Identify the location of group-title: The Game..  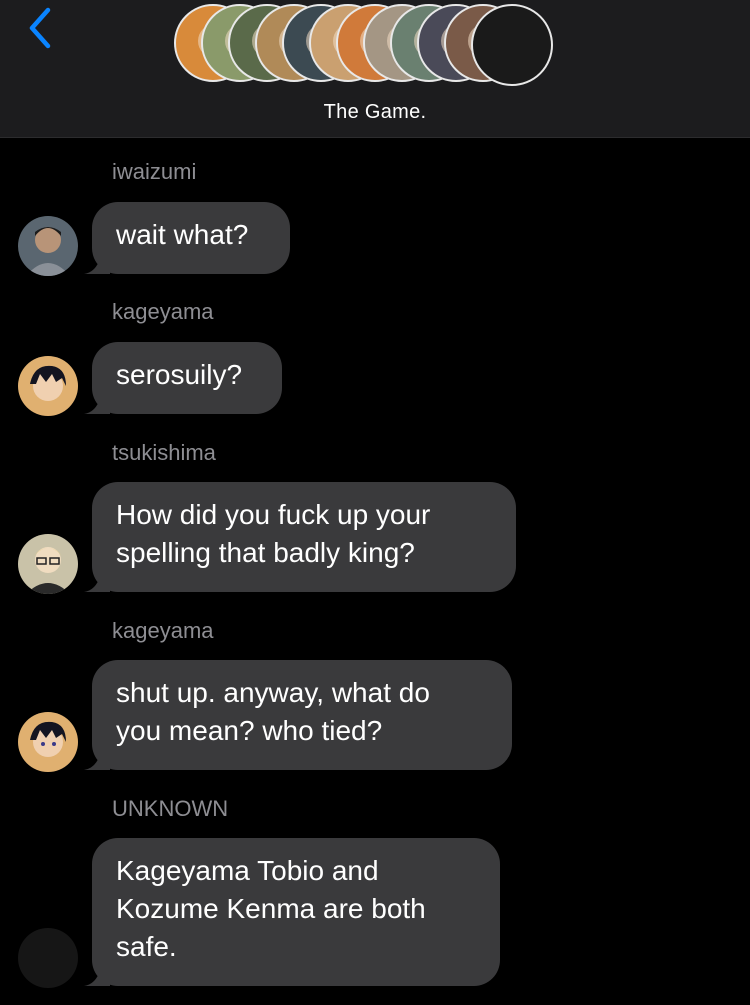
(375, 112).